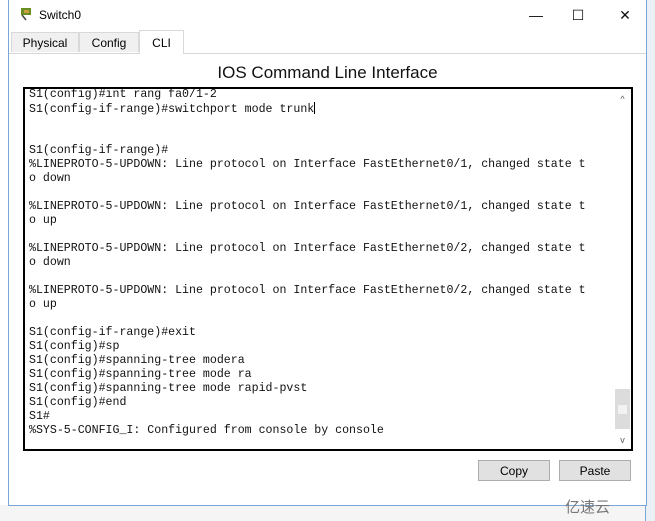 This screenshot has height=521, width=655. I want to click on maximize-button: ☐, so click(578, 15).